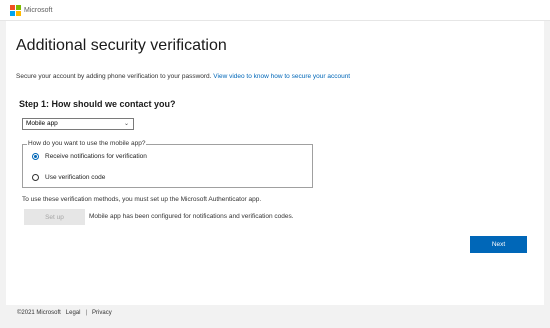 The height and width of the screenshot is (328, 550). What do you see at coordinates (126, 124) in the screenshot?
I see `chevron-down-icon: ⌄` at bounding box center [126, 124].